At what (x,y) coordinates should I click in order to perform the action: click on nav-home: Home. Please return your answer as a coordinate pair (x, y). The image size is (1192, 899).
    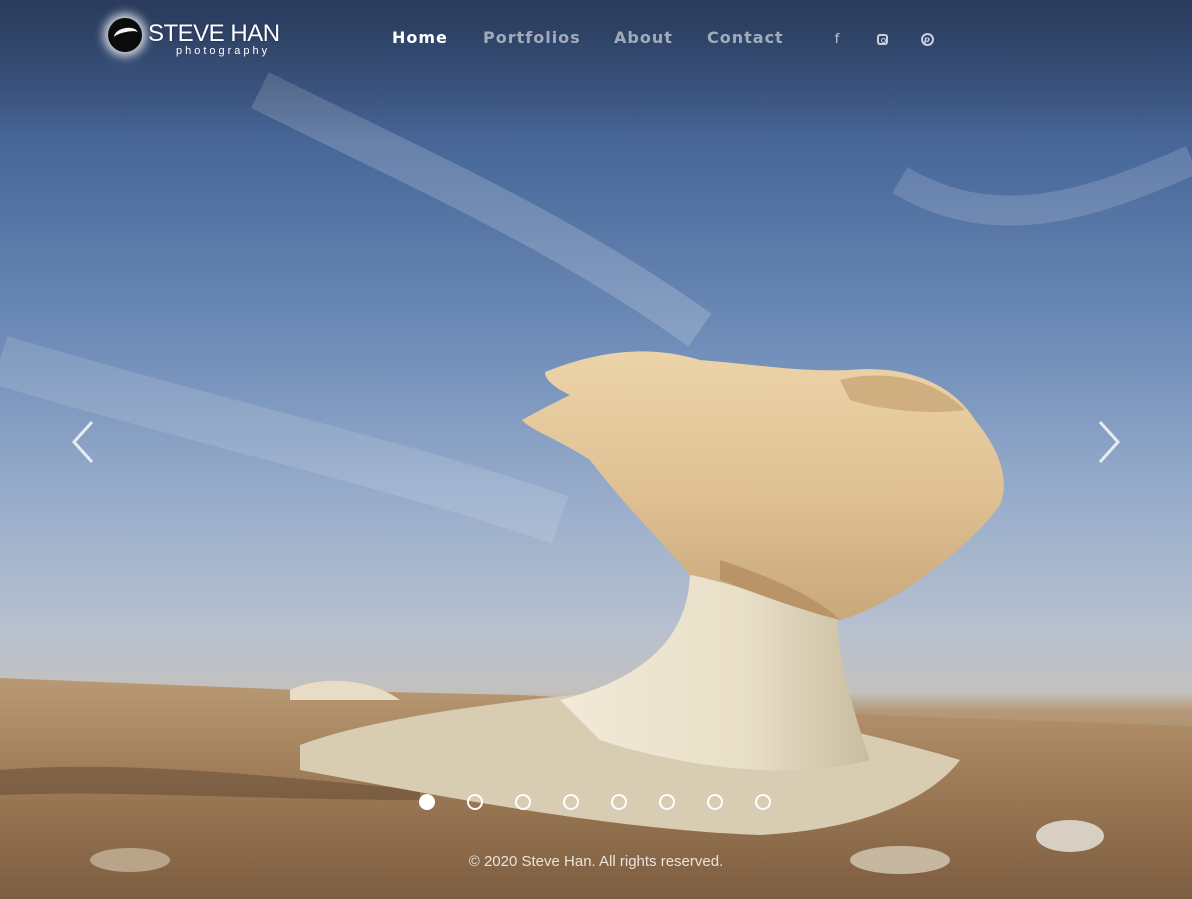
    Looking at the image, I should click on (420, 37).